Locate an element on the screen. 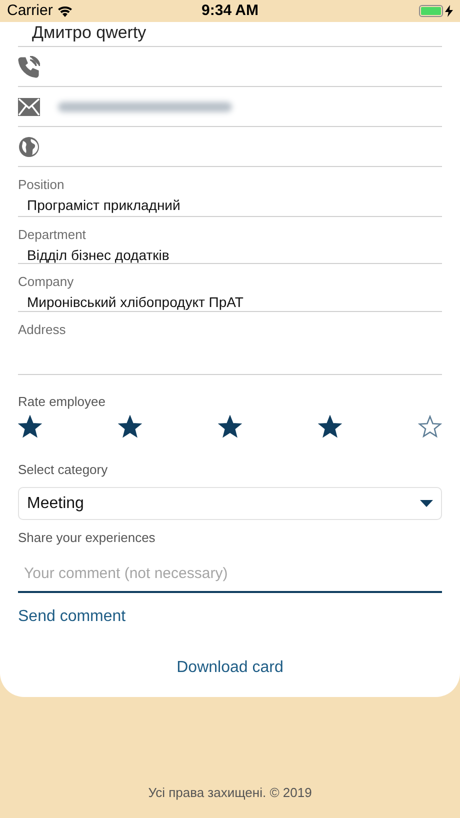 The width and height of the screenshot is (460, 818). field-value: Відділ бізнес додатків is located at coordinates (98, 255).